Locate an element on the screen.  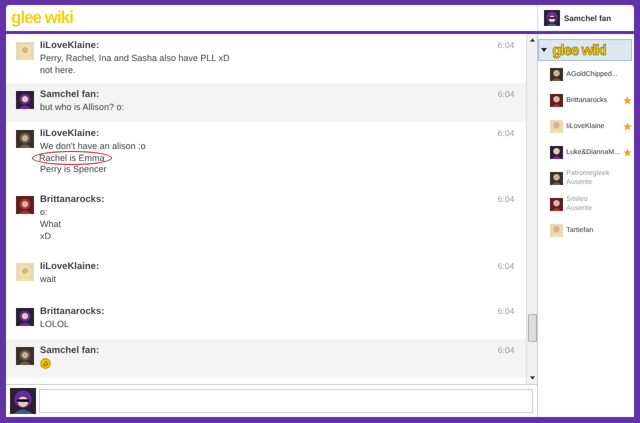
message-text: but who is Allison? o: is located at coordinates (82, 107).